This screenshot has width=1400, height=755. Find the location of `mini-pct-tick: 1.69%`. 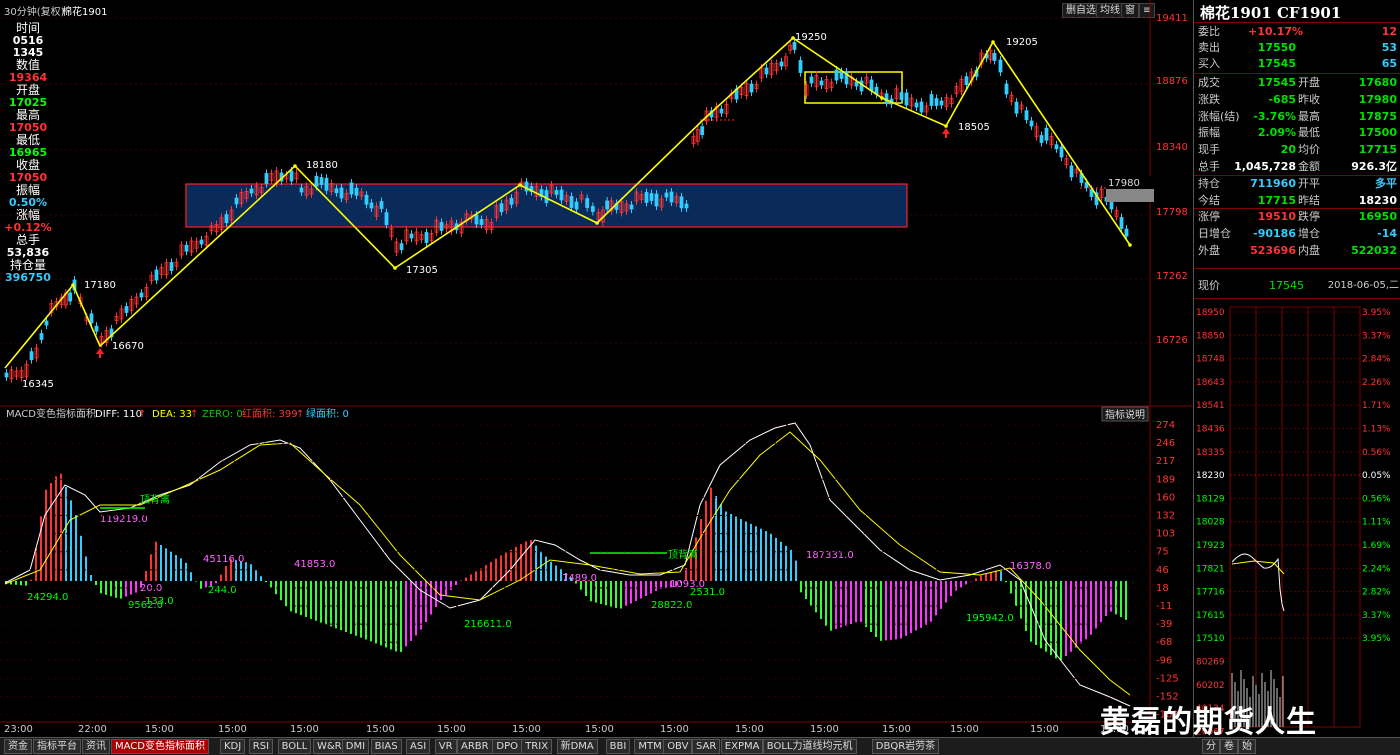

mini-pct-tick: 1.69% is located at coordinates (1376, 546).